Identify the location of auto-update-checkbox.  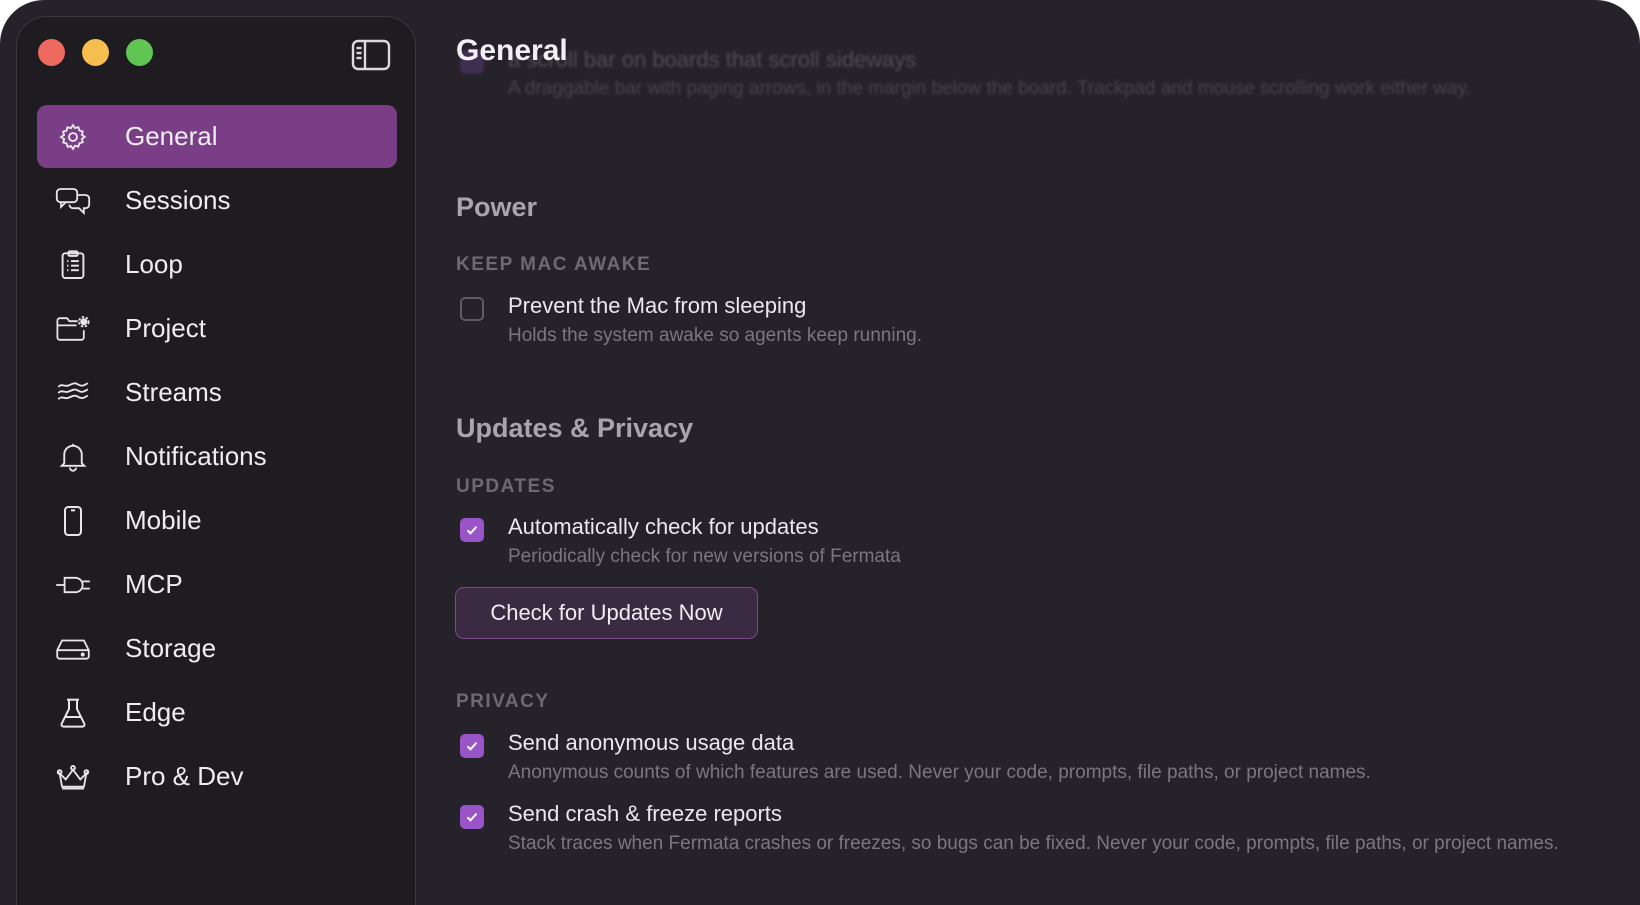
(472, 530).